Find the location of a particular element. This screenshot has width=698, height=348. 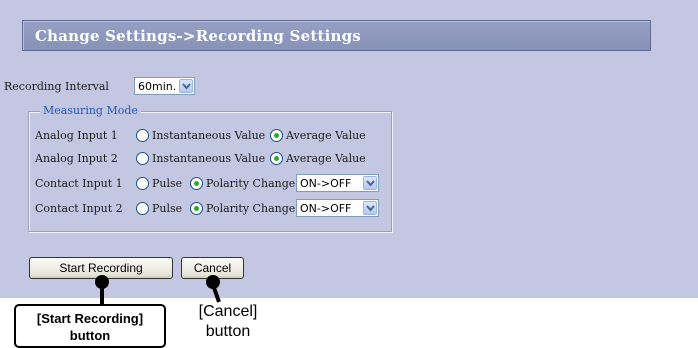

recording-interval-label: Recording Interval is located at coordinates (56, 86).